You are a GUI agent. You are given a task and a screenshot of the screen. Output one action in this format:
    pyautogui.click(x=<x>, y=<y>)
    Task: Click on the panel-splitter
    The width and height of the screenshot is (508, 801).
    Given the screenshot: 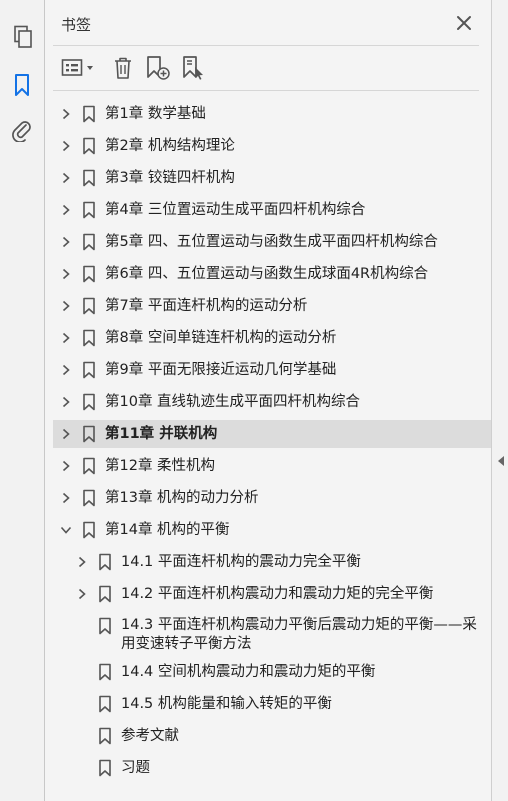 What is the action you would take?
    pyautogui.click(x=499, y=400)
    